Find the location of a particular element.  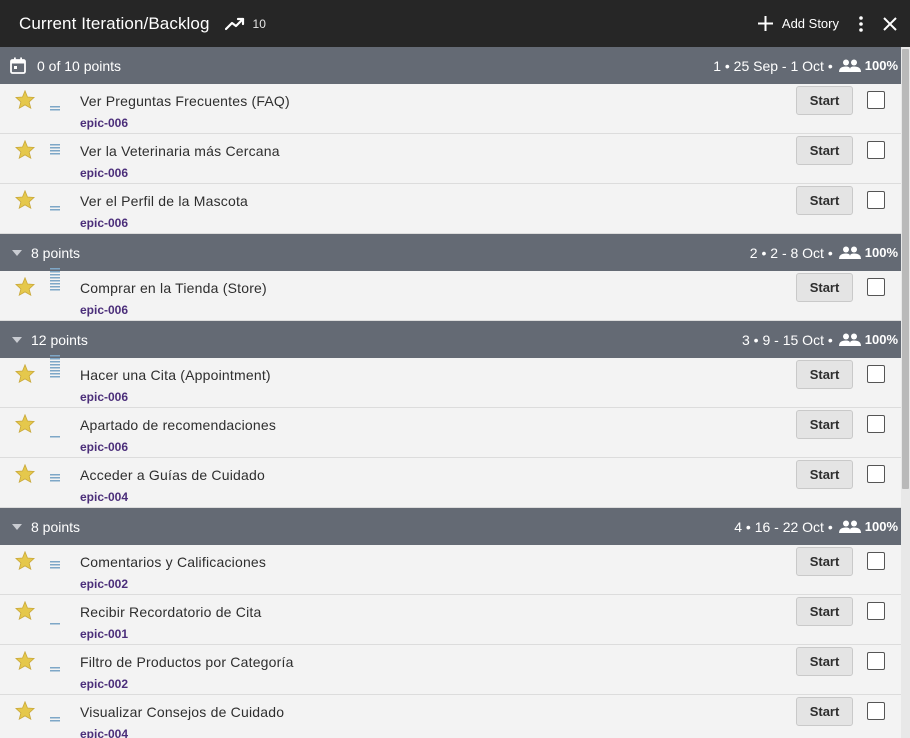

more-vertical-icon is located at coordinates (861, 23).